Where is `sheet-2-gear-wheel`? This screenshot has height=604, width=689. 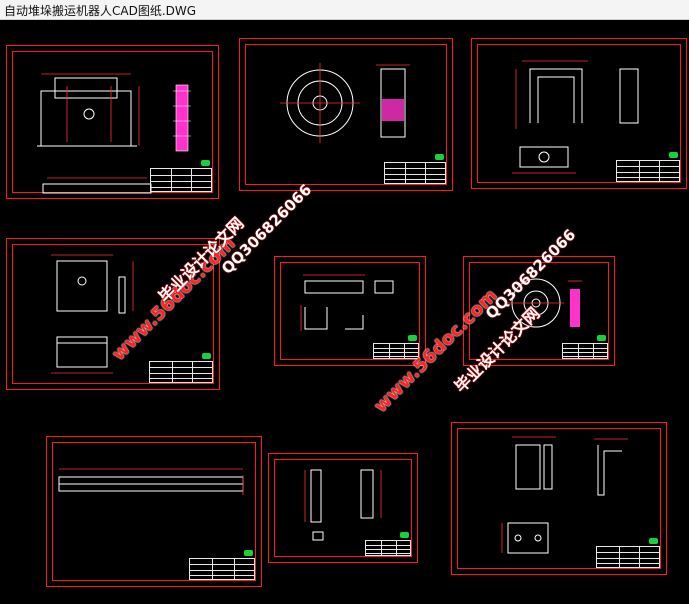 sheet-2-gear-wheel is located at coordinates (346, 114).